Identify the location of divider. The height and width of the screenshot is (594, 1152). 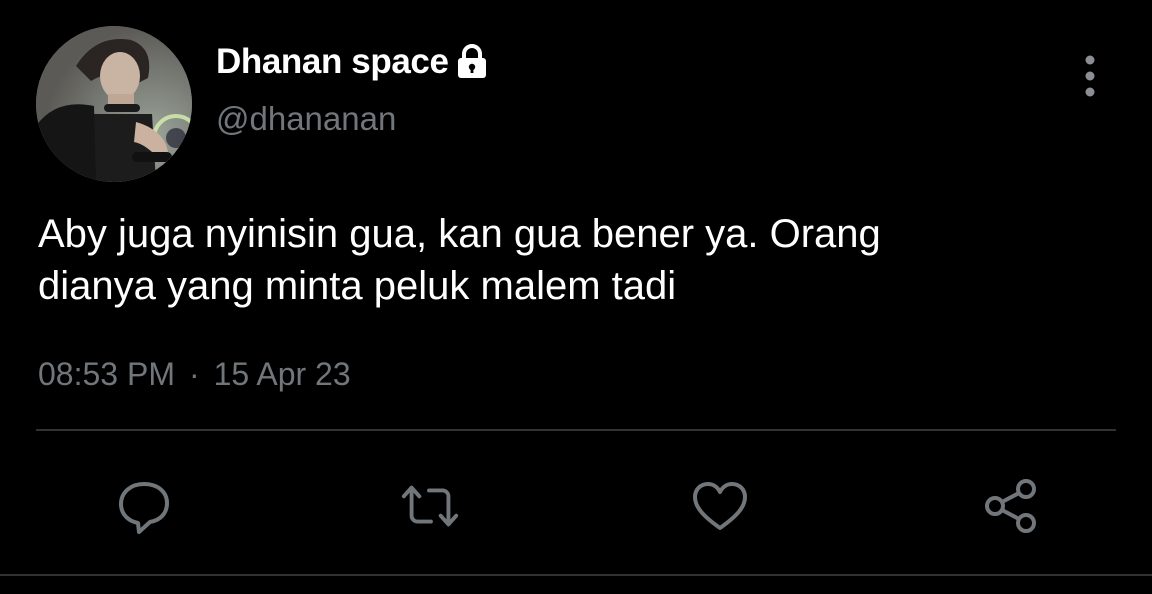
(576, 430).